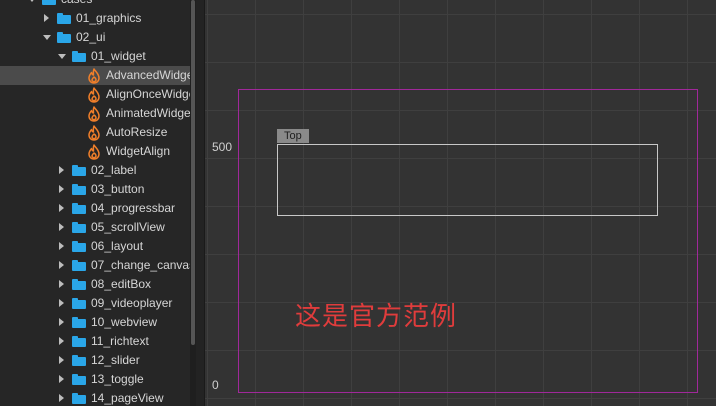  What do you see at coordinates (115, 360) in the screenshot?
I see `tree-item-label: 12_slider` at bounding box center [115, 360].